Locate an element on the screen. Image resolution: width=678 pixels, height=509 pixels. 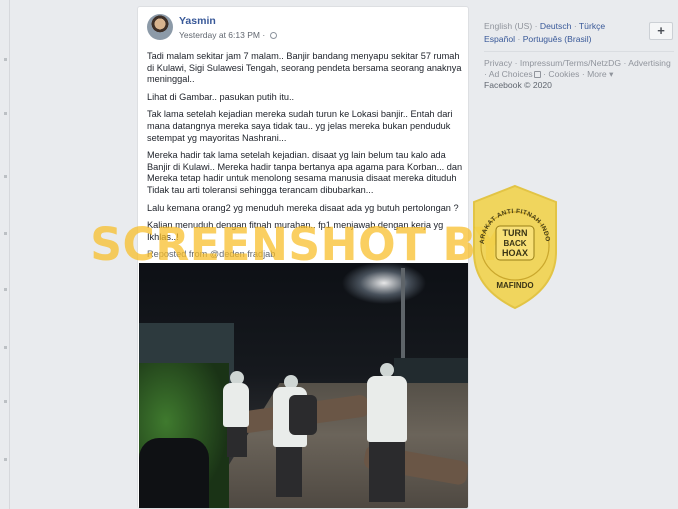
copyright: Facebook © 2020 is located at coordinates (518, 85).